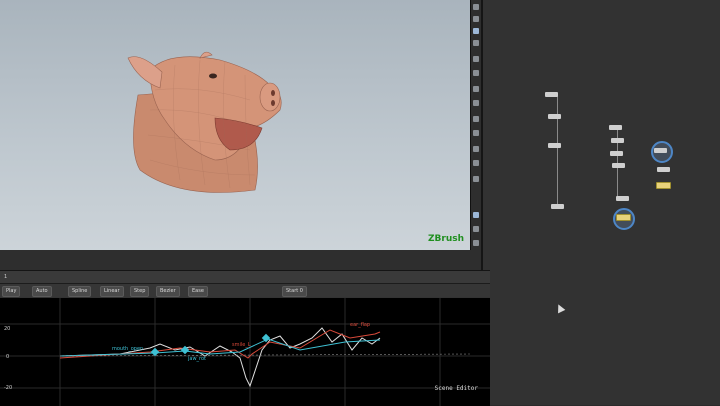 This screenshot has height=406, width=720. I want to click on node-blend, so click(618, 165).